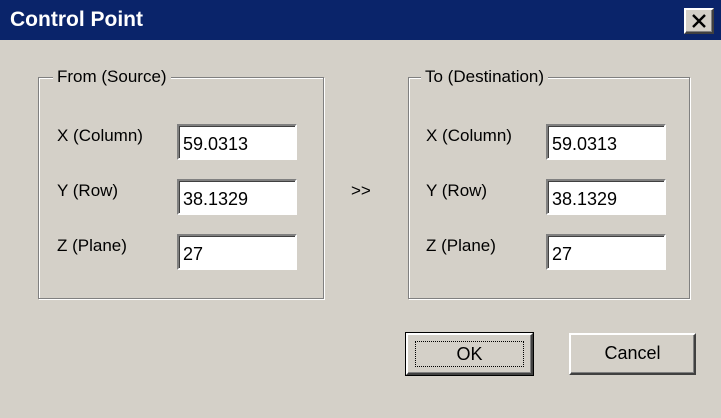 This screenshot has height=418, width=721. What do you see at coordinates (457, 190) in the screenshot?
I see `dest-y-label: Y (Row)` at bounding box center [457, 190].